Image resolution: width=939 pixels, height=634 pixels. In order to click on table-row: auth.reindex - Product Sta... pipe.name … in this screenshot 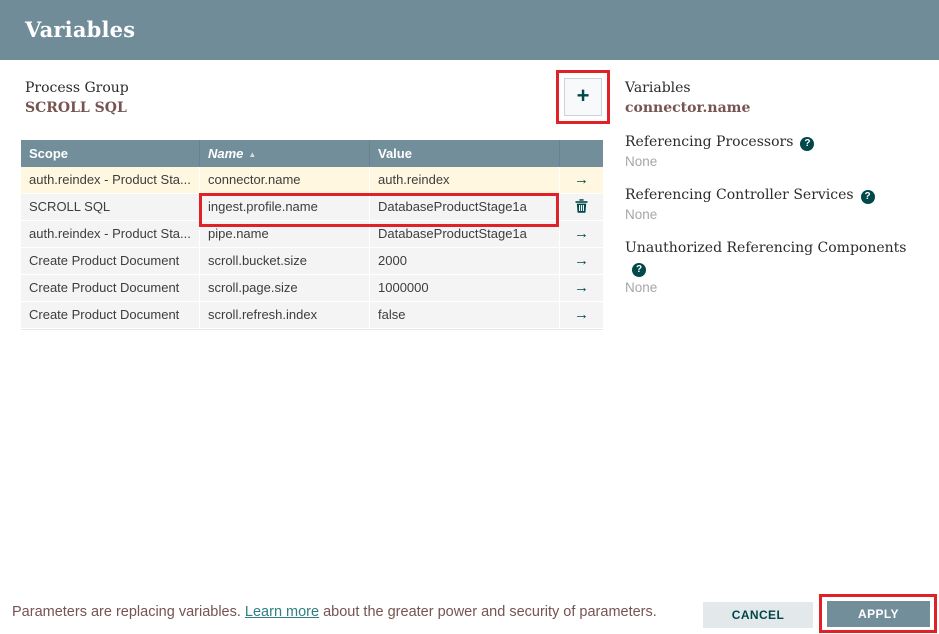, I will do `click(312, 234)`.